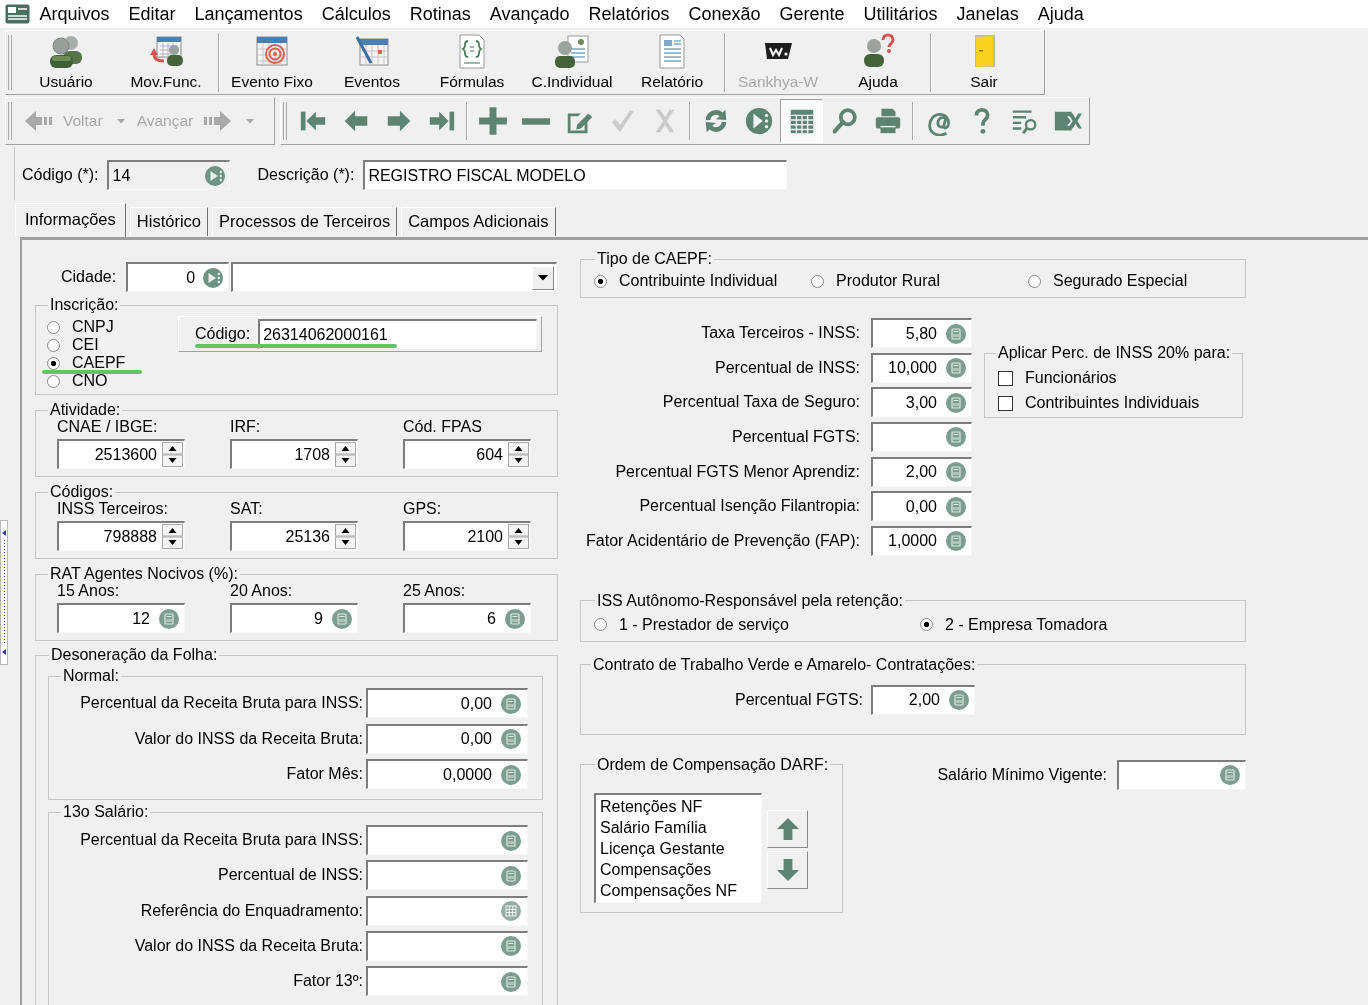  What do you see at coordinates (901, 14) in the screenshot?
I see `menu-item: Utilitários` at bounding box center [901, 14].